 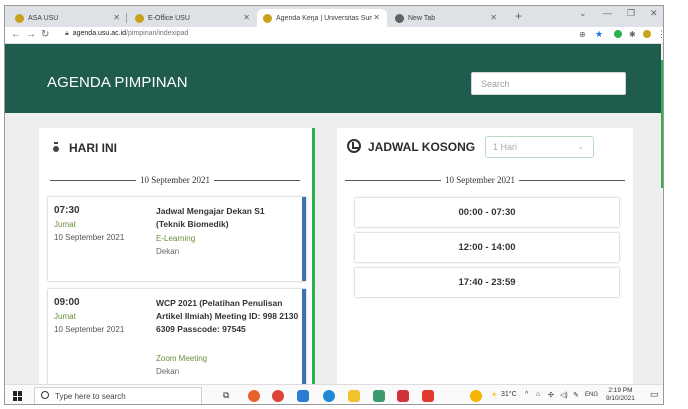 What do you see at coordinates (526, 394) in the screenshot?
I see `tray-chevron-icon: ^` at bounding box center [526, 394].